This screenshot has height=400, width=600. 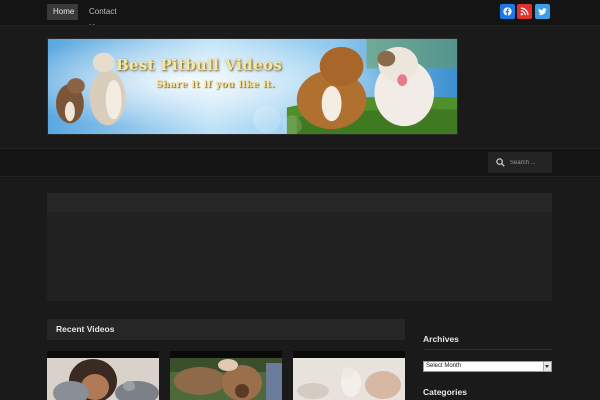 I want to click on search-input, so click(x=530, y=162).